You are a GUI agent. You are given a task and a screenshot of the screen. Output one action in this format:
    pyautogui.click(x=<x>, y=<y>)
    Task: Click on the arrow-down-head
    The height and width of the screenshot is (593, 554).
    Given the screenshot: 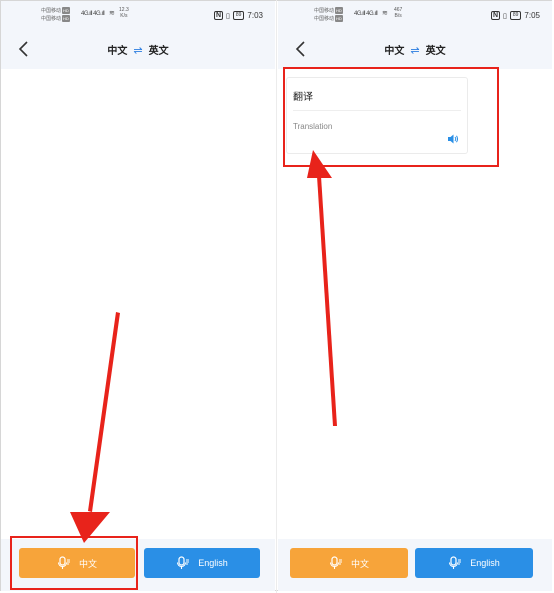 What is the action you would take?
    pyautogui.click(x=90, y=527)
    